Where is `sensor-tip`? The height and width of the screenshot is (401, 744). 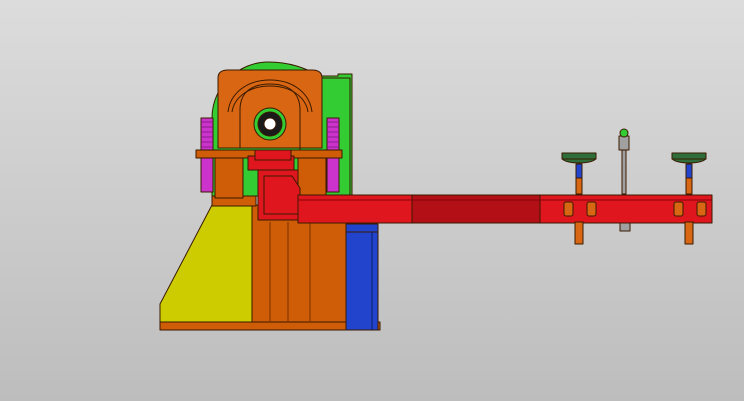
sensor-tip is located at coordinates (624, 133).